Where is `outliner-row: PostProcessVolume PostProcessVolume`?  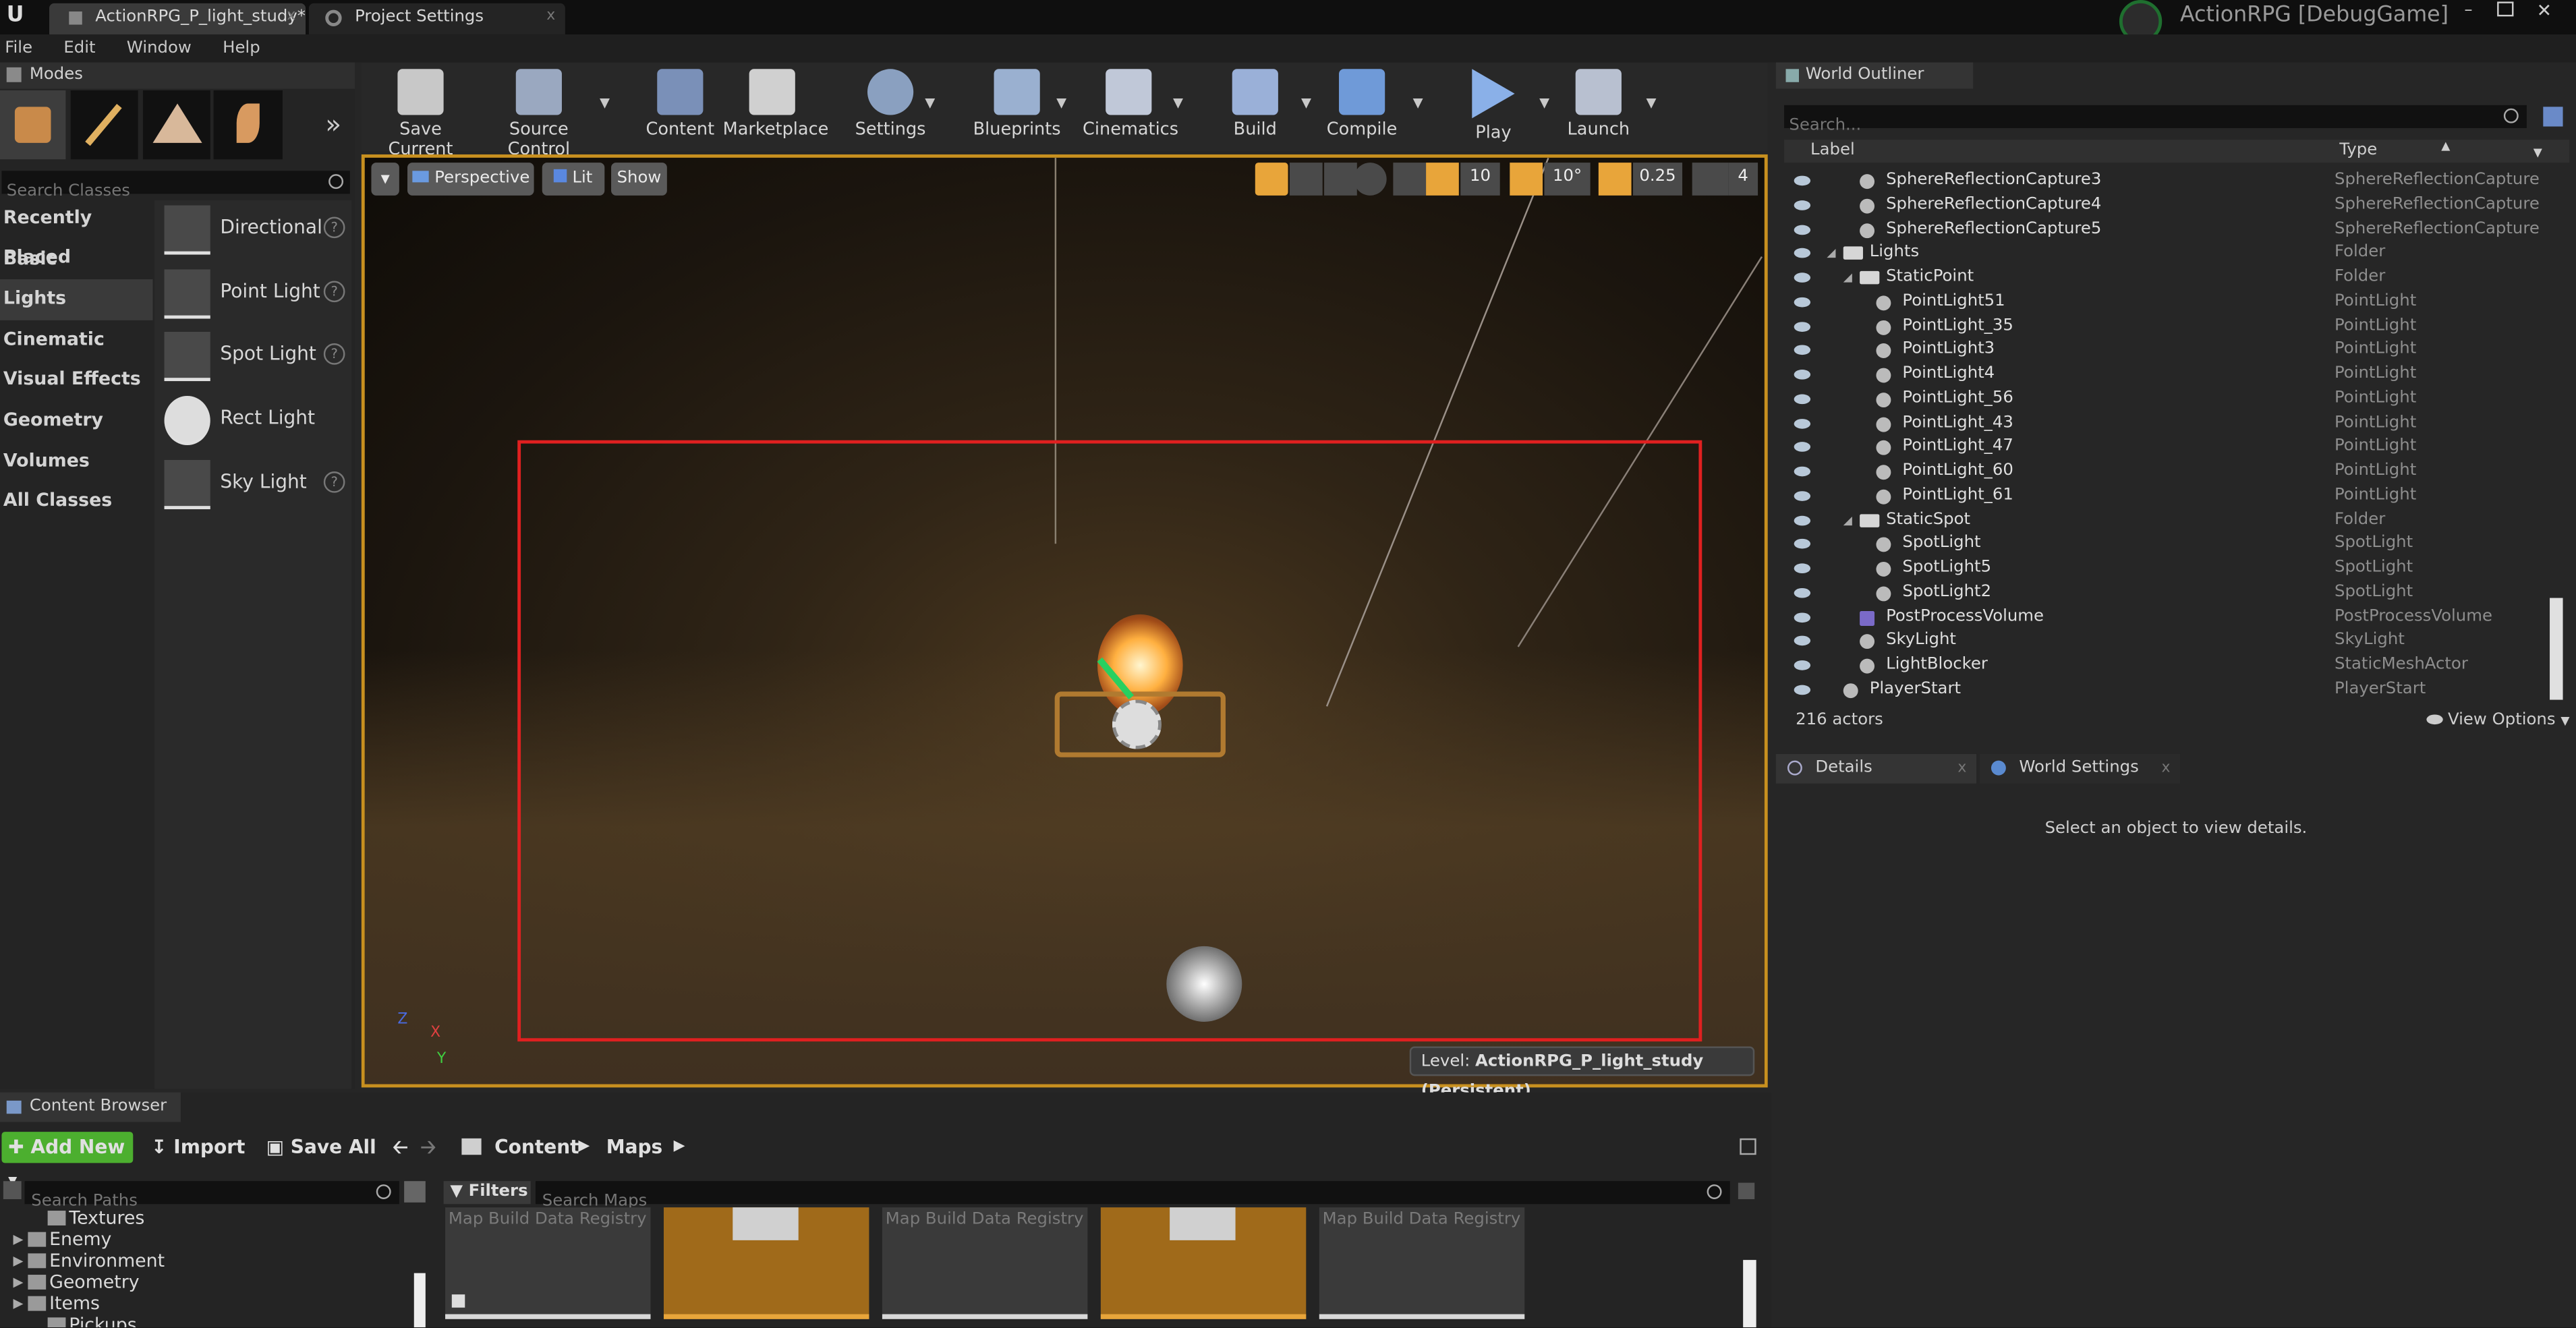 outliner-row: PostProcessVolume PostProcessVolume is located at coordinates (2167, 618).